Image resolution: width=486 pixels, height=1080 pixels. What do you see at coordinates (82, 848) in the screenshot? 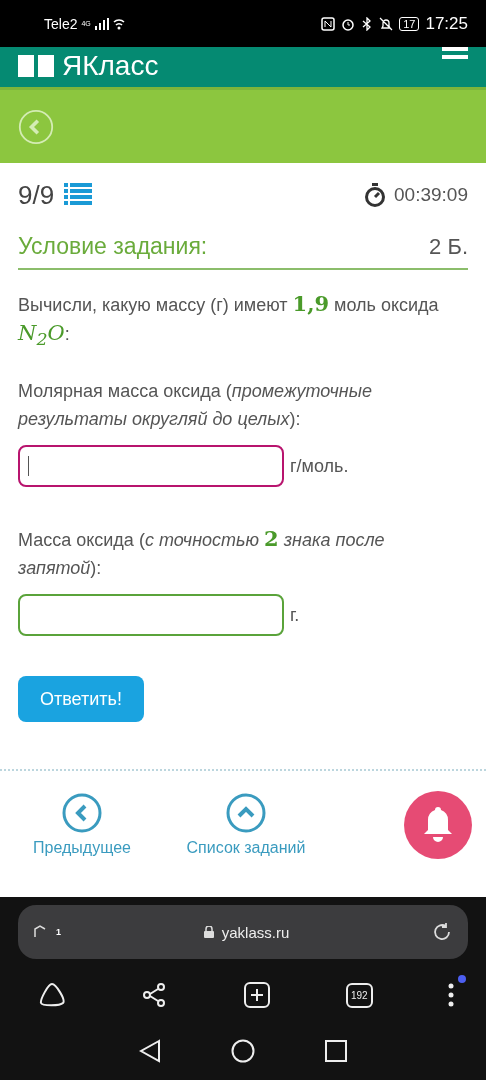
I see `previous-task-link: Предыдущее` at bounding box center [82, 848].